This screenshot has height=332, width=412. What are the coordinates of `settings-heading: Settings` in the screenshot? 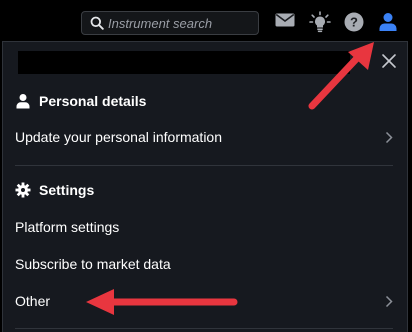 It's located at (54, 190).